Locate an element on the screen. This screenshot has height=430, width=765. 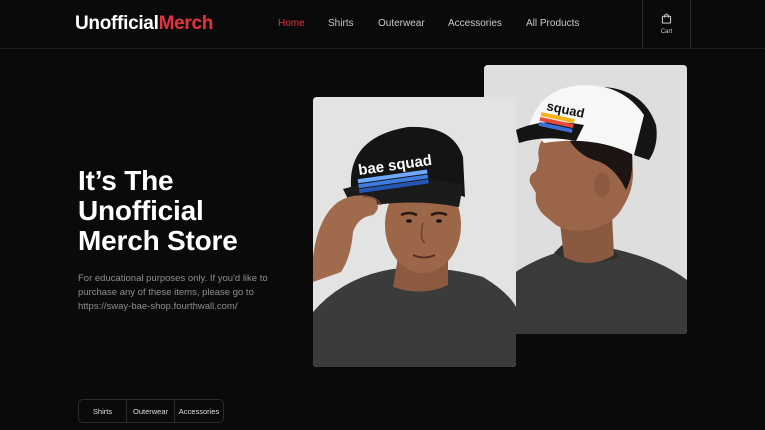
shopping-bag-icon is located at coordinates (666, 18).